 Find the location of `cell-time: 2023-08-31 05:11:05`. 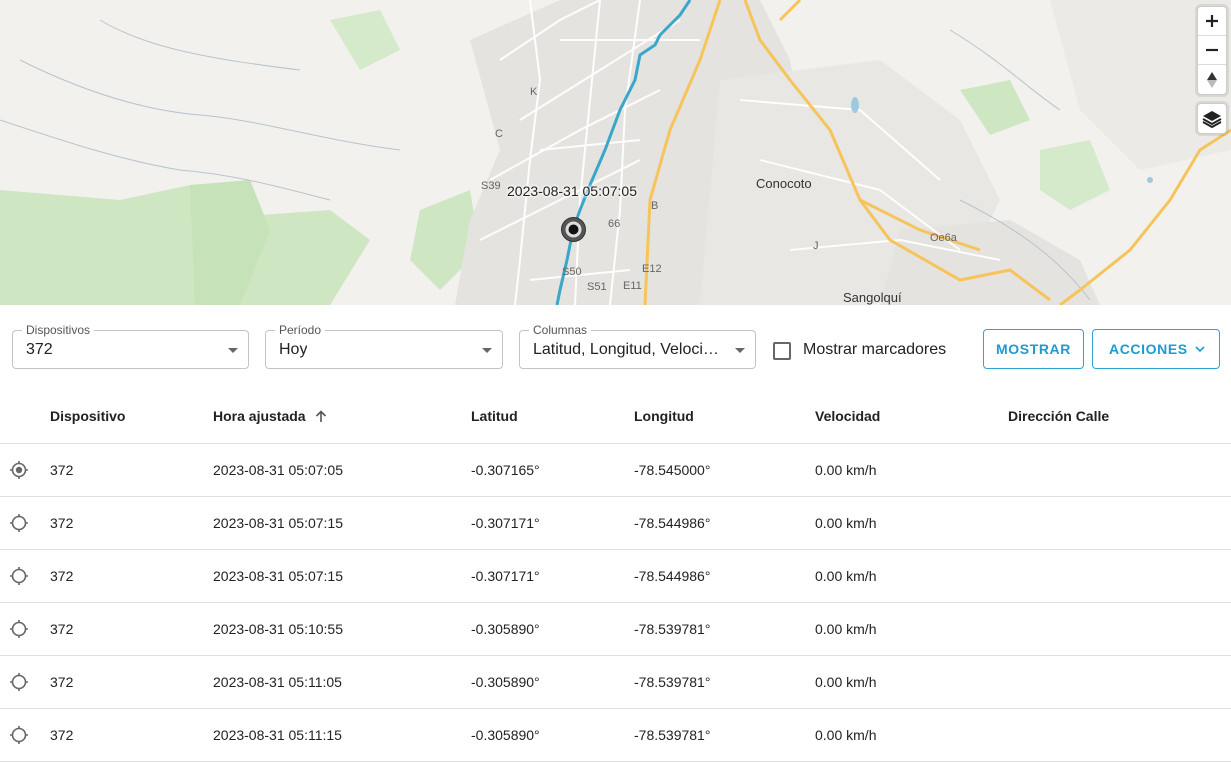

cell-time: 2023-08-31 05:11:05 is located at coordinates (277, 682).